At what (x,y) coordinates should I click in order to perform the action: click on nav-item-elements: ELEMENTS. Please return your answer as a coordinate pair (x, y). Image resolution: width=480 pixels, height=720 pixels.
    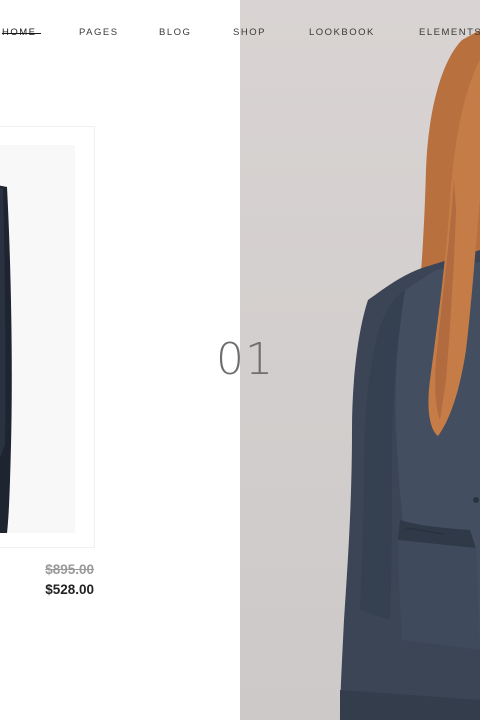
    Looking at the image, I should click on (449, 33).